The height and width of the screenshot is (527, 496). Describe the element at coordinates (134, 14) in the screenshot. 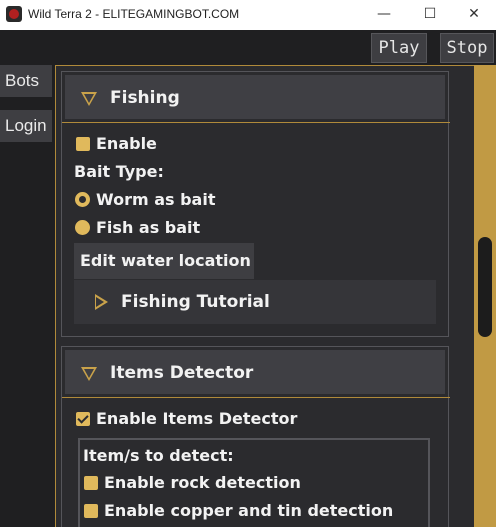

I see `window-title: Wild Terra 2 - ELITEGAMINGBOT.COM` at that location.